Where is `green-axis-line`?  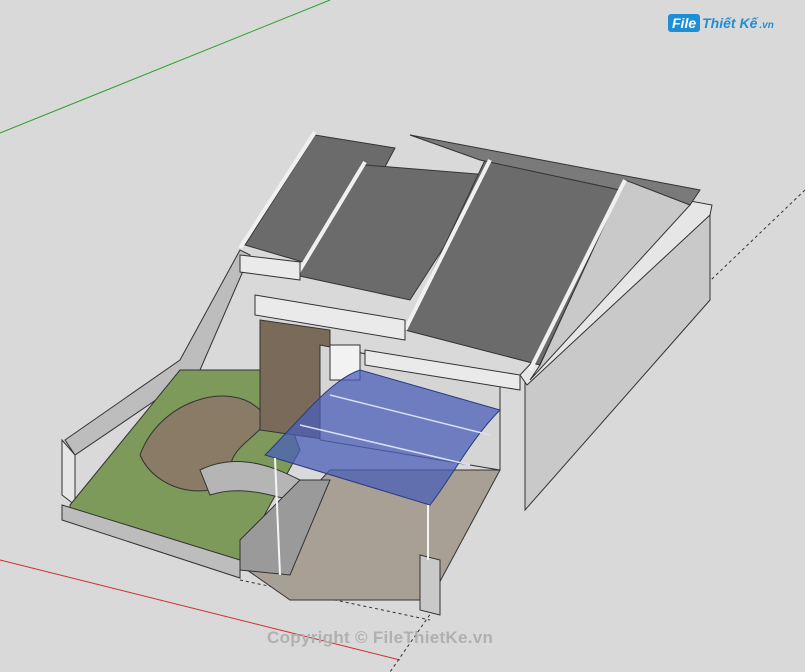 green-axis-line is located at coordinates (165, 67).